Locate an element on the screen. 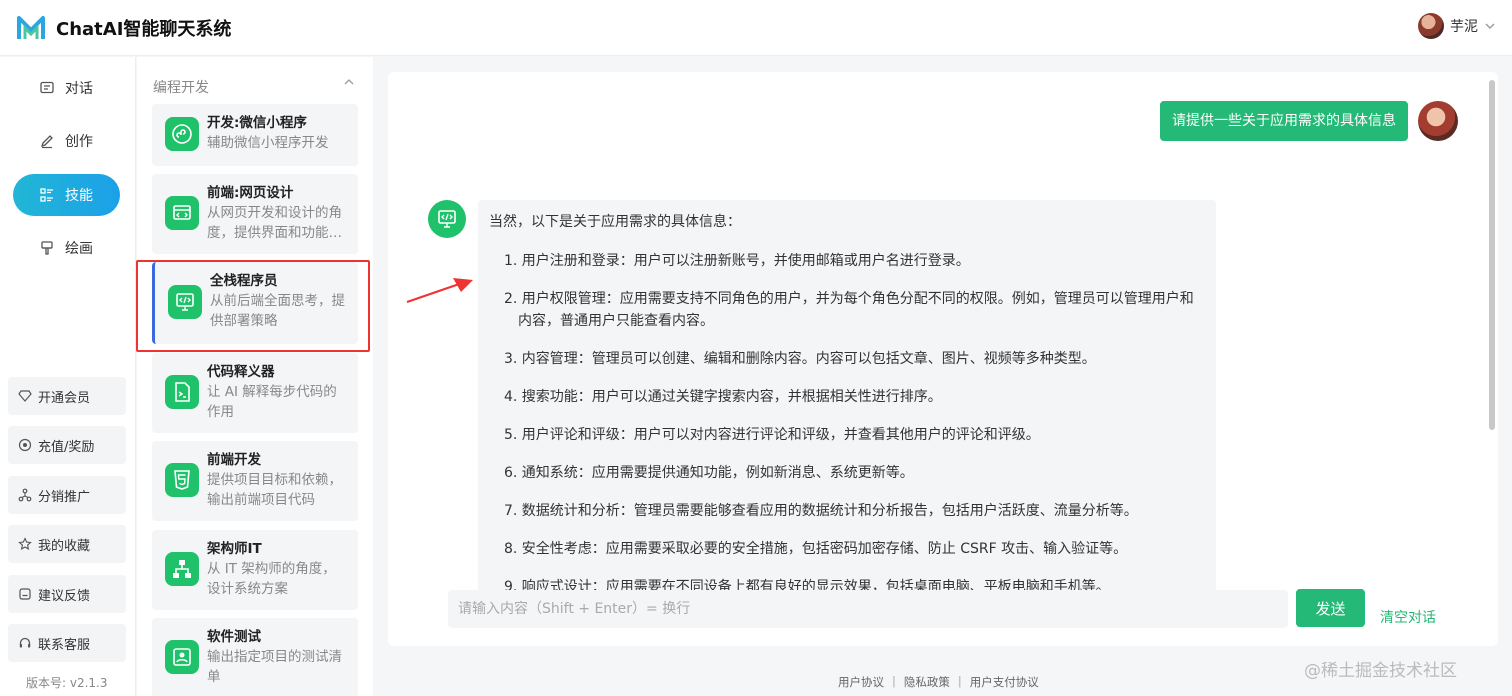 The height and width of the screenshot is (696, 1512). customer-service-button: 联系客服 is located at coordinates (67, 643).